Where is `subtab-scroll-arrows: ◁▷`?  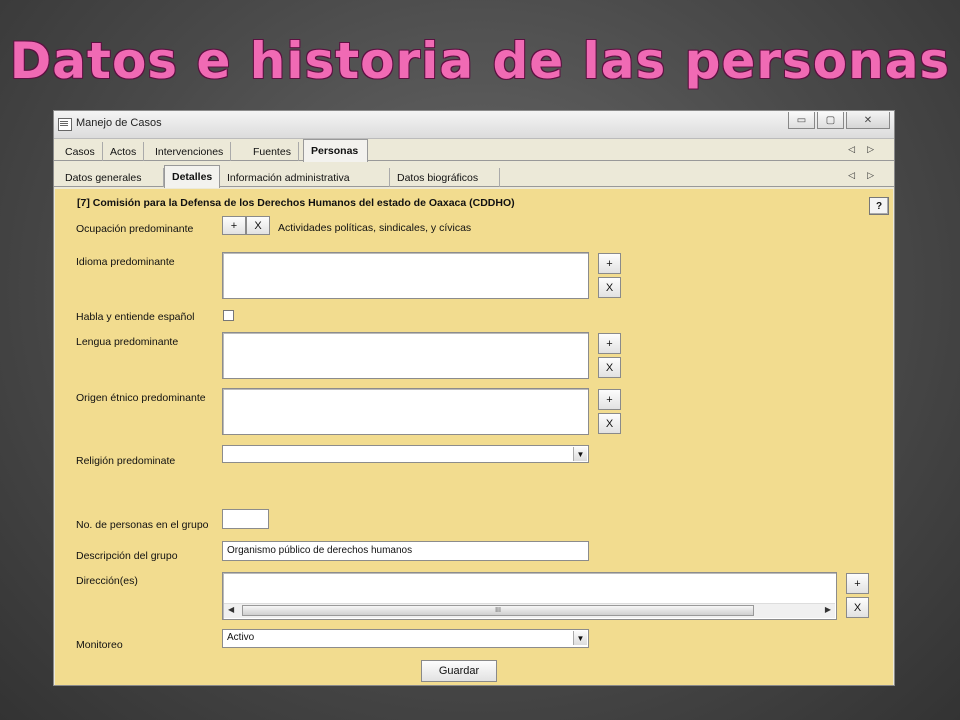
subtab-scroll-arrows: ◁▷ is located at coordinates (867, 175).